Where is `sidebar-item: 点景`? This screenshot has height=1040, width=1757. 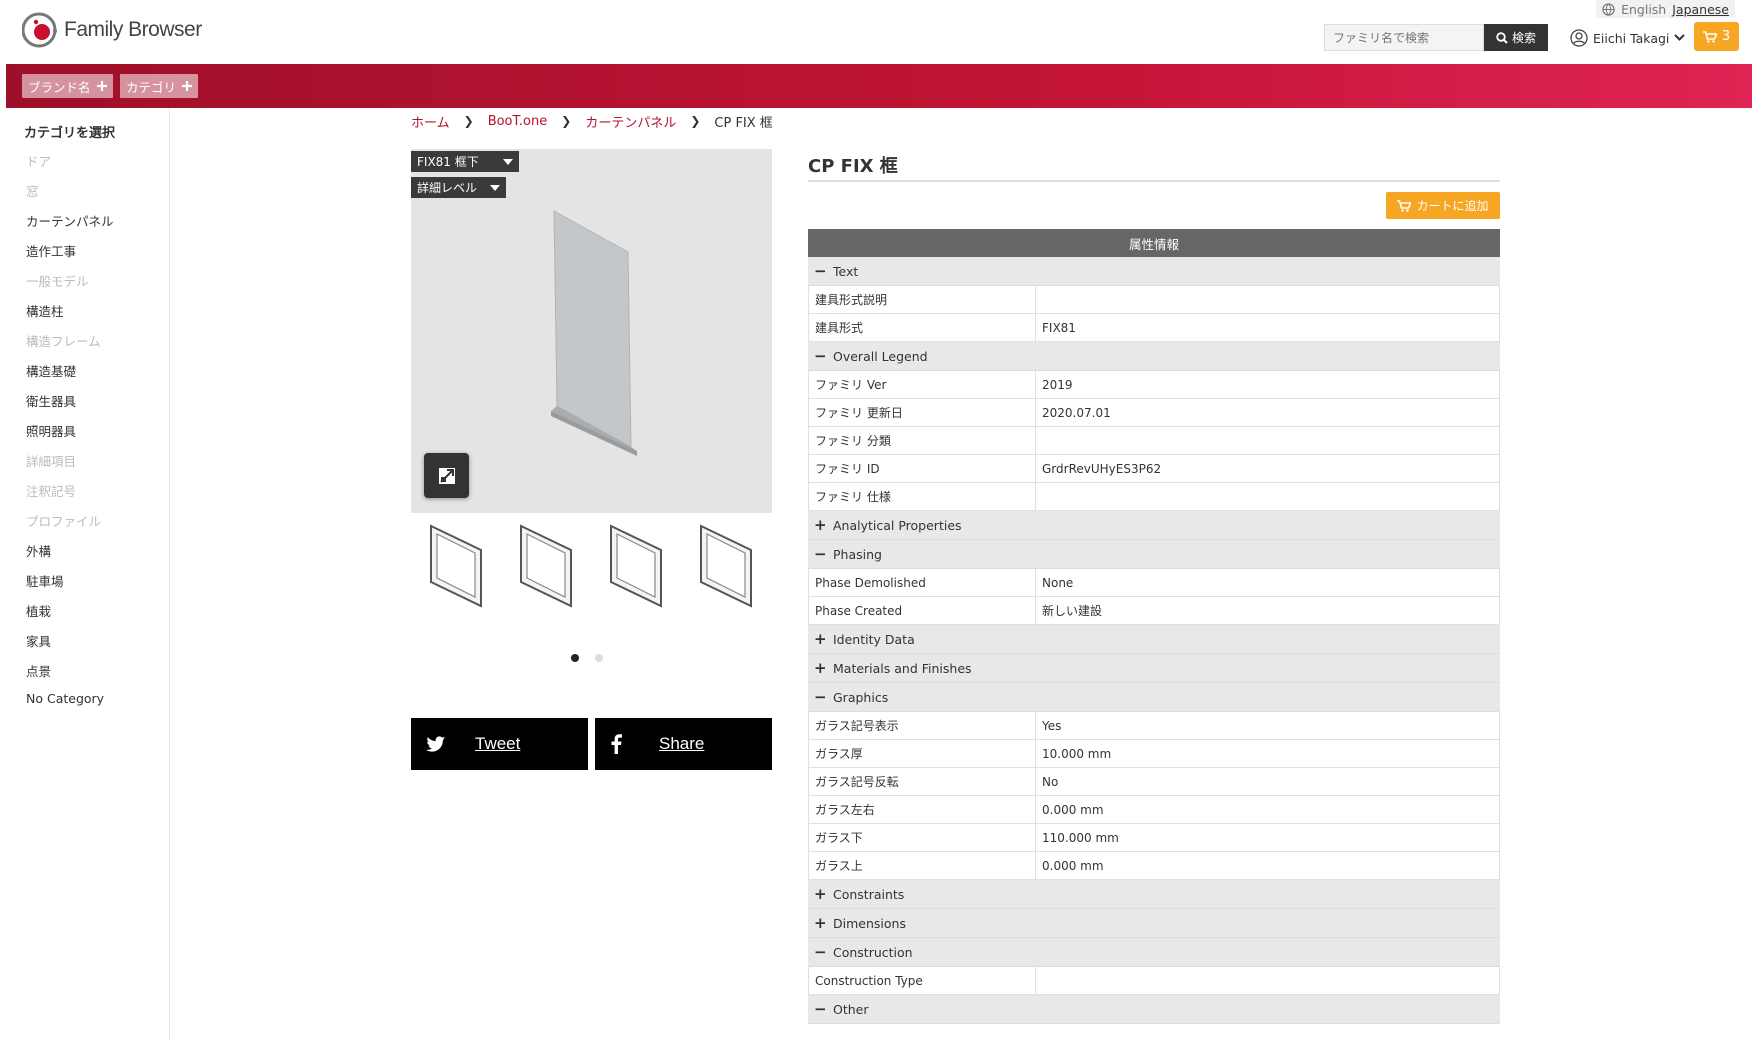
sidebar-item: 点景 is located at coordinates (38, 670).